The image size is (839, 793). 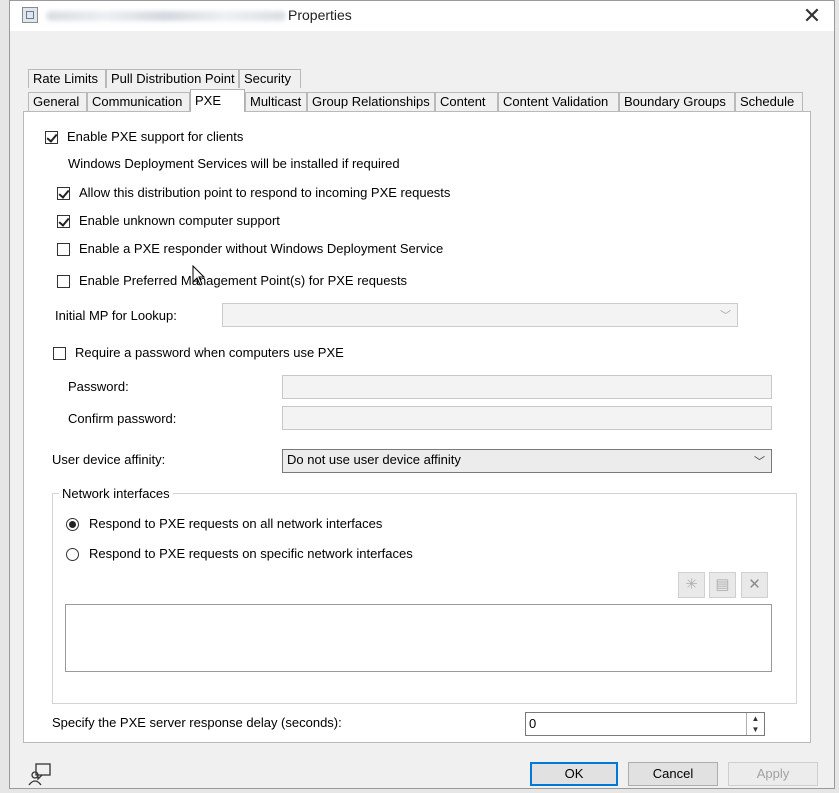 What do you see at coordinates (63, 221) in the screenshot?
I see `unknown-computer-checkbox` at bounding box center [63, 221].